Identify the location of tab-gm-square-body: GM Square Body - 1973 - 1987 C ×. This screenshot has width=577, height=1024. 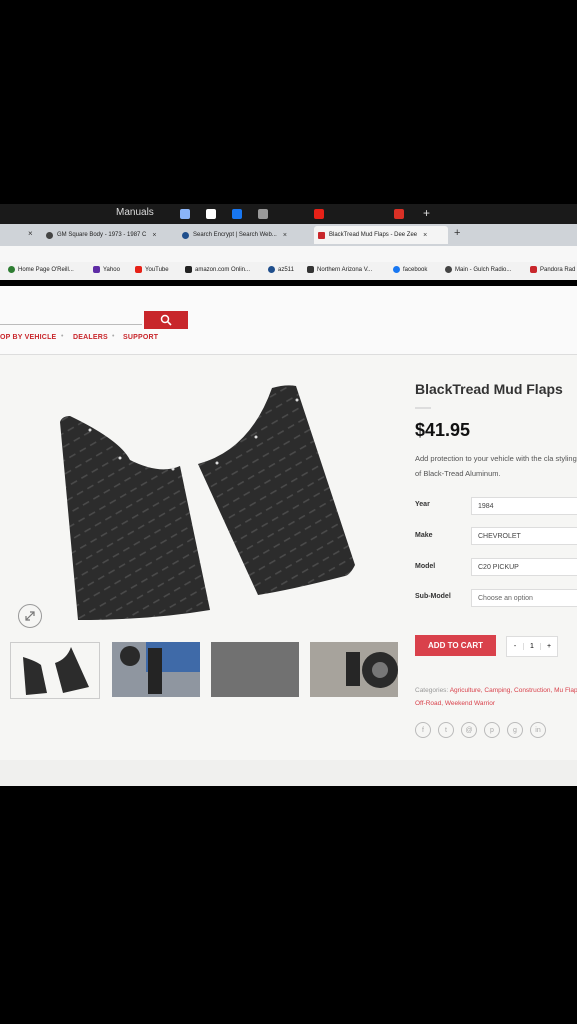
(110, 235).